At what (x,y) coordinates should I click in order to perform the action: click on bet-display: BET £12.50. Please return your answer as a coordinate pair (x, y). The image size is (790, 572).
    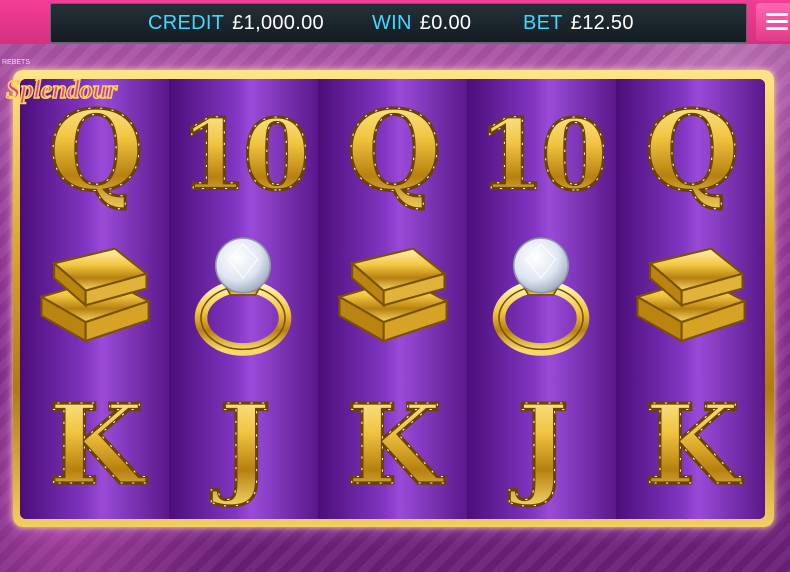
    Looking at the image, I should click on (578, 23).